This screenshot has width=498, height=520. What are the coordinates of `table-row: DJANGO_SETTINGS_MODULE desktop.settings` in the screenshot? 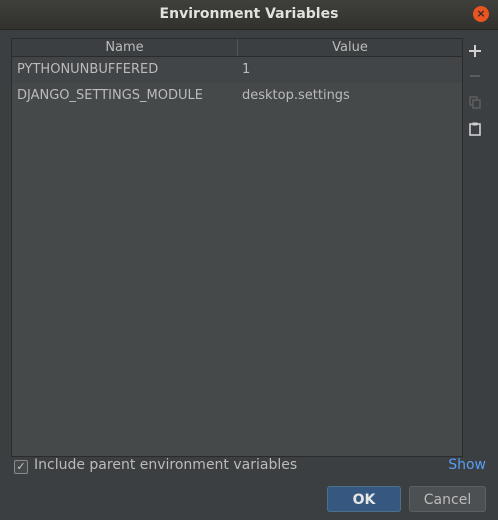 It's located at (237, 96).